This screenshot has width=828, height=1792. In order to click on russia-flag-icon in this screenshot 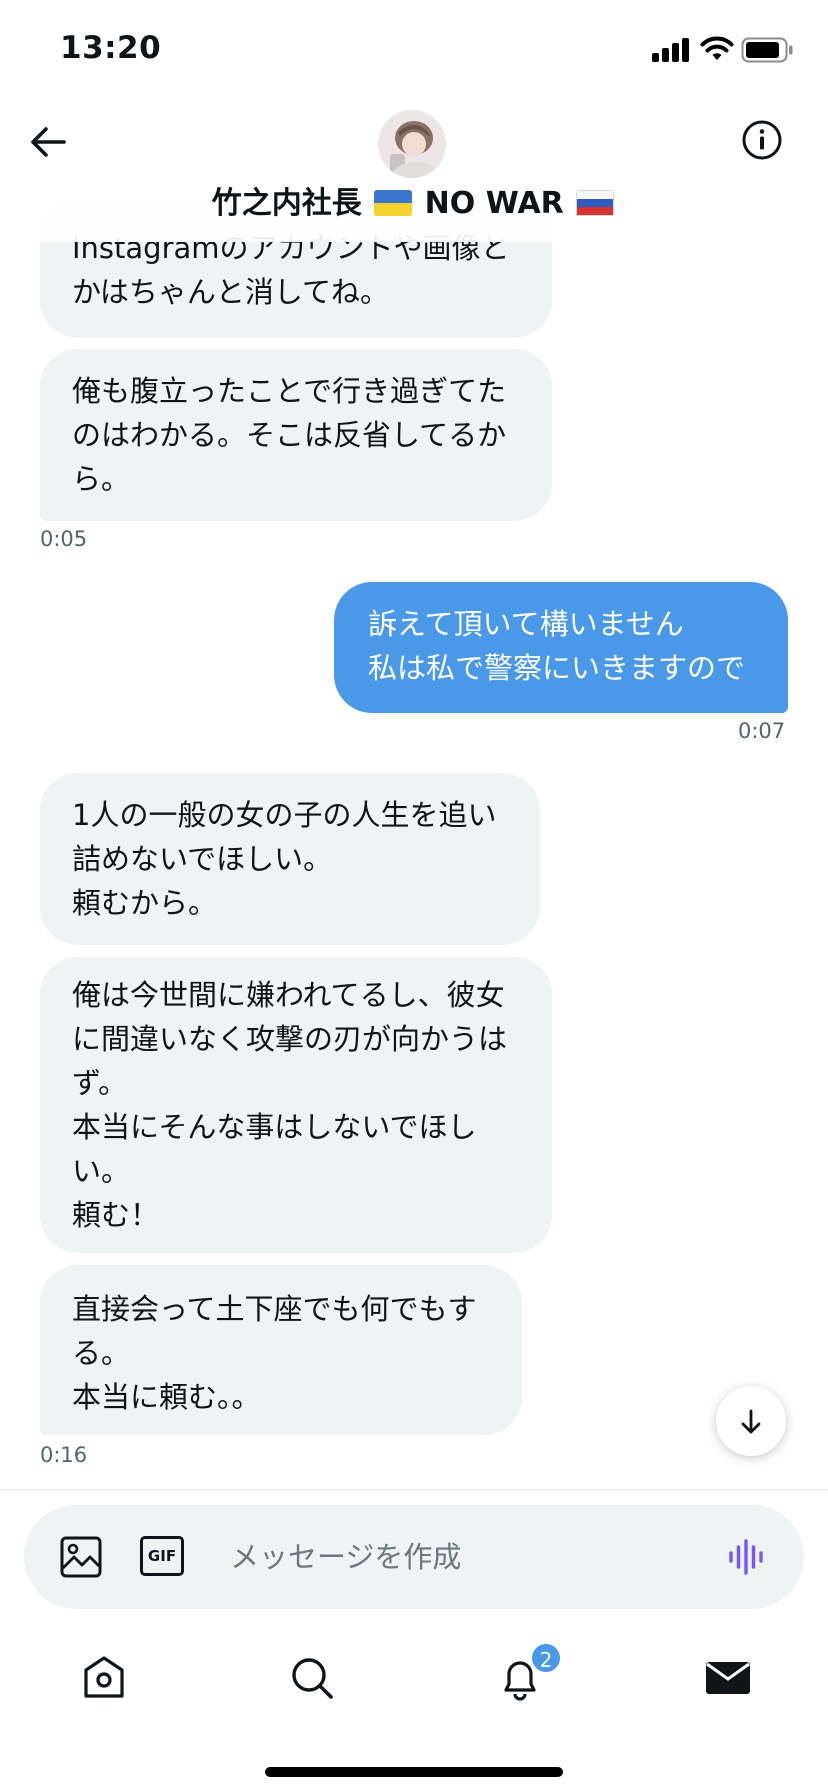, I will do `click(595, 203)`.